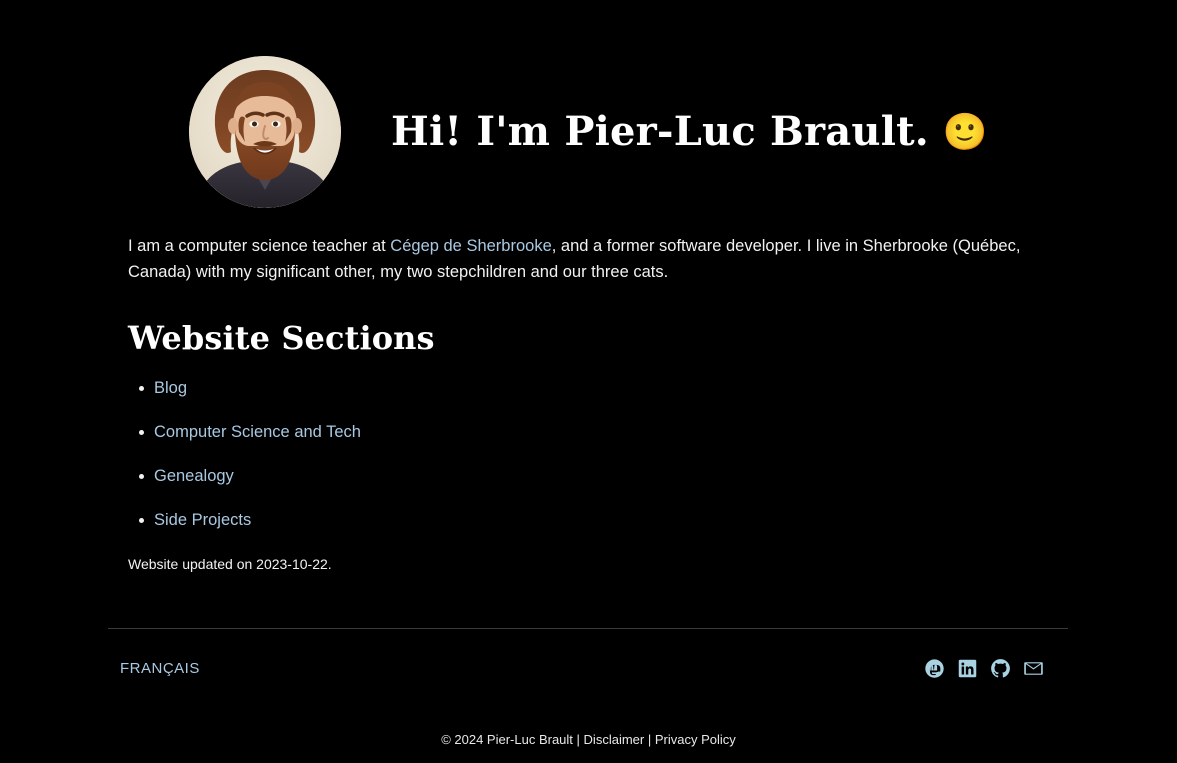  Describe the element at coordinates (160, 668) in the screenshot. I see `language-switch-francais-link: FRANÇAIS` at that location.